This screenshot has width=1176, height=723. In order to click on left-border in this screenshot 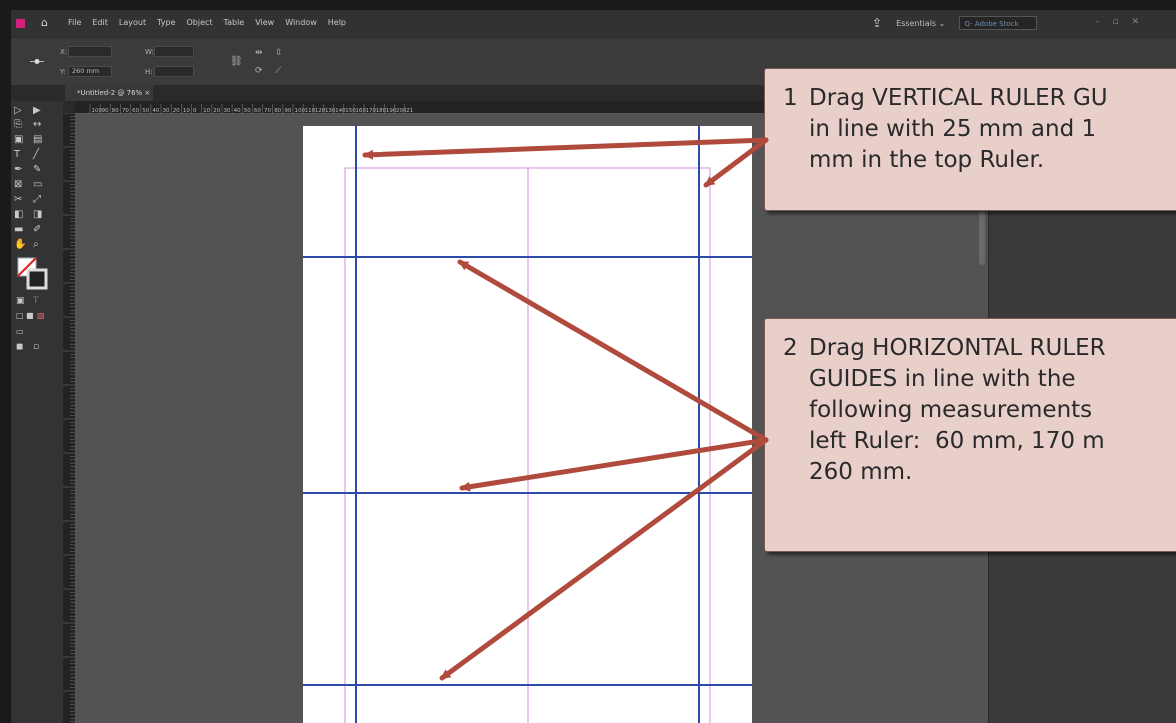, I will do `click(5, 361)`.